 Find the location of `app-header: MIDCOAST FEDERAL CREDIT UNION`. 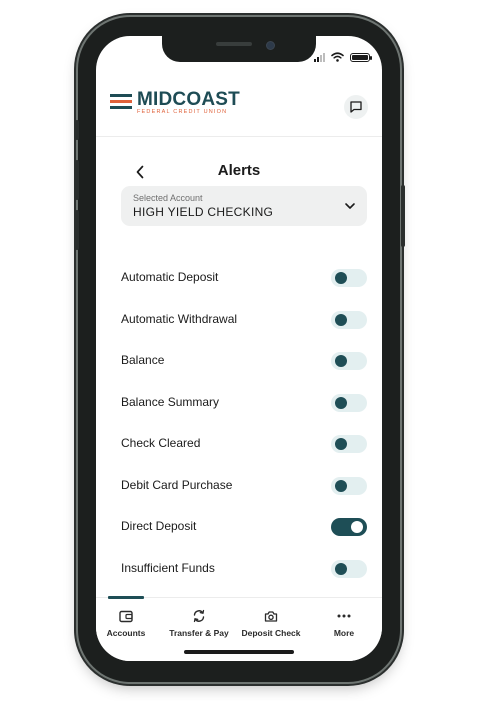

app-header: MIDCOAST FEDERAL CREDIT UNION is located at coordinates (239, 106).